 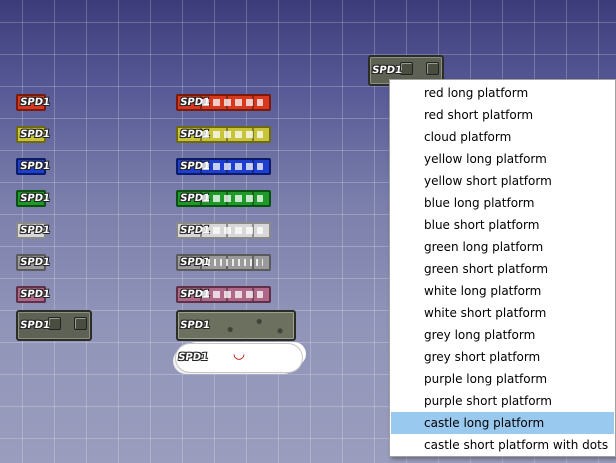 I want to click on menu-item-green-short-platform: green short platform, so click(x=502, y=269).